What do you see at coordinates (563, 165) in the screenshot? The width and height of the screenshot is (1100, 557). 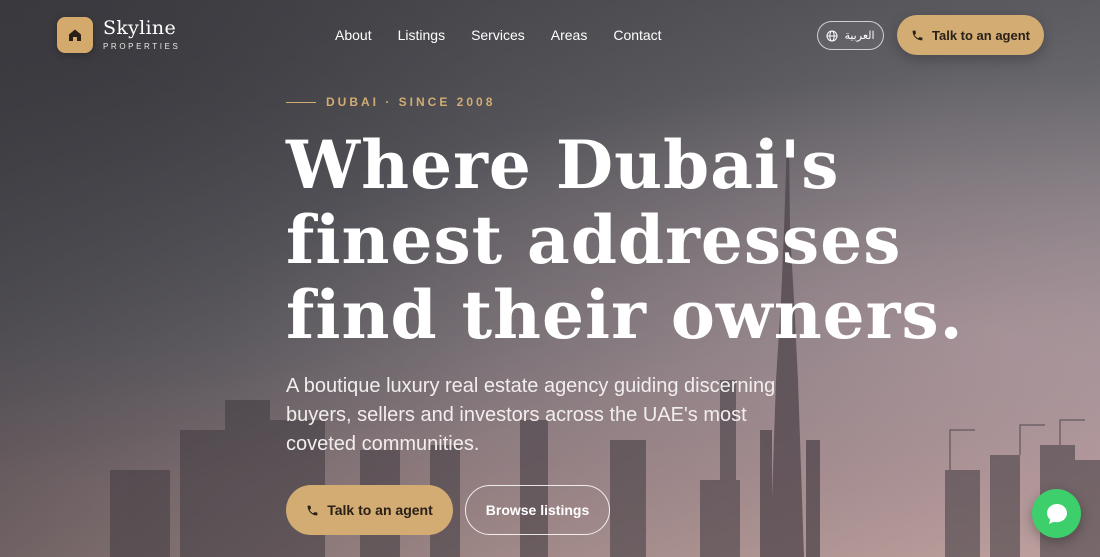 I see `hero-title-line-1: Where Dubai's` at bounding box center [563, 165].